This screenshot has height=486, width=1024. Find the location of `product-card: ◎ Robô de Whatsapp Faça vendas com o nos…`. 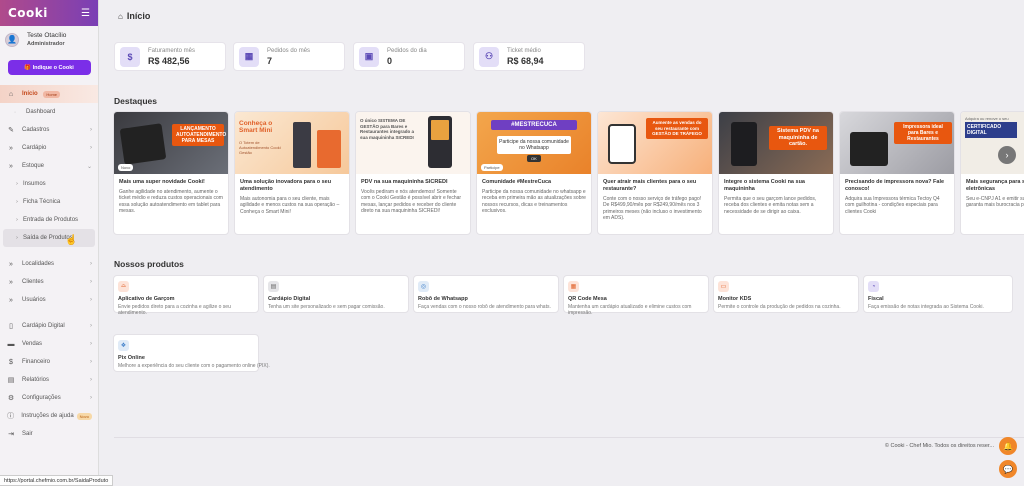

product-card: ◎ Robô de Whatsapp Faça vendas com o nos… is located at coordinates (486, 294).